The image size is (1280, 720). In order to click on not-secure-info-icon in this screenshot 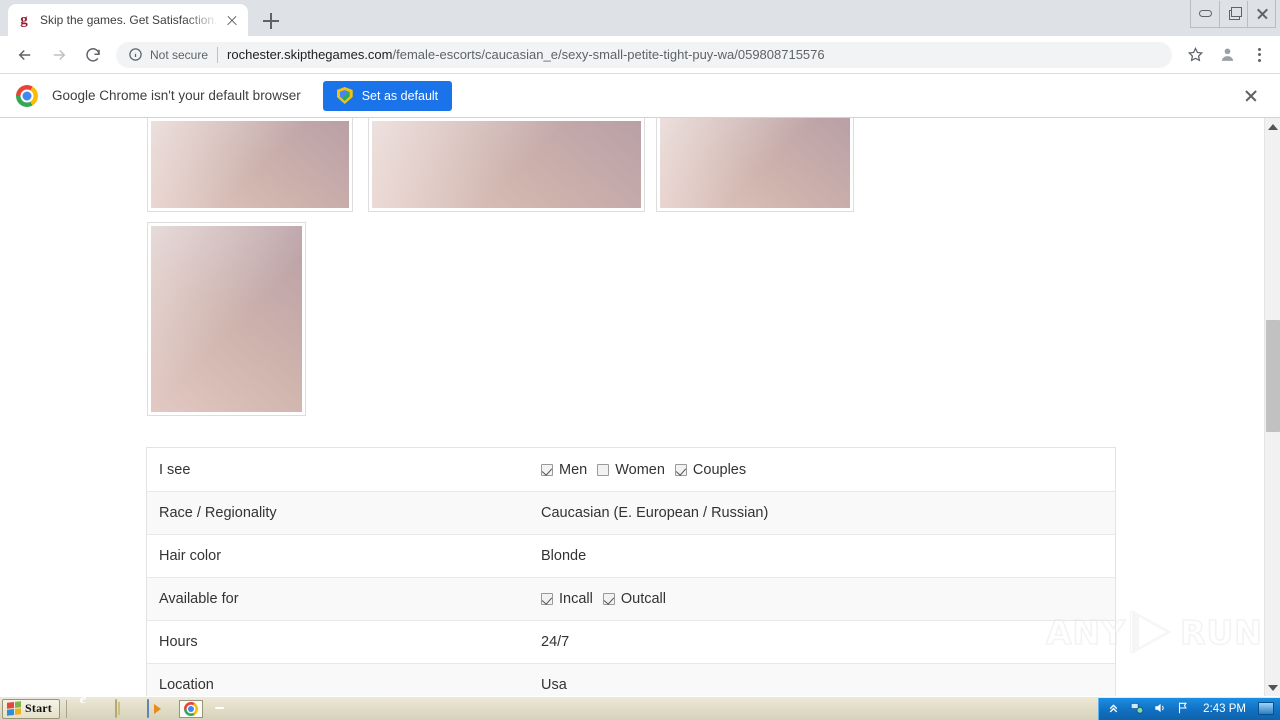, I will do `click(136, 55)`.